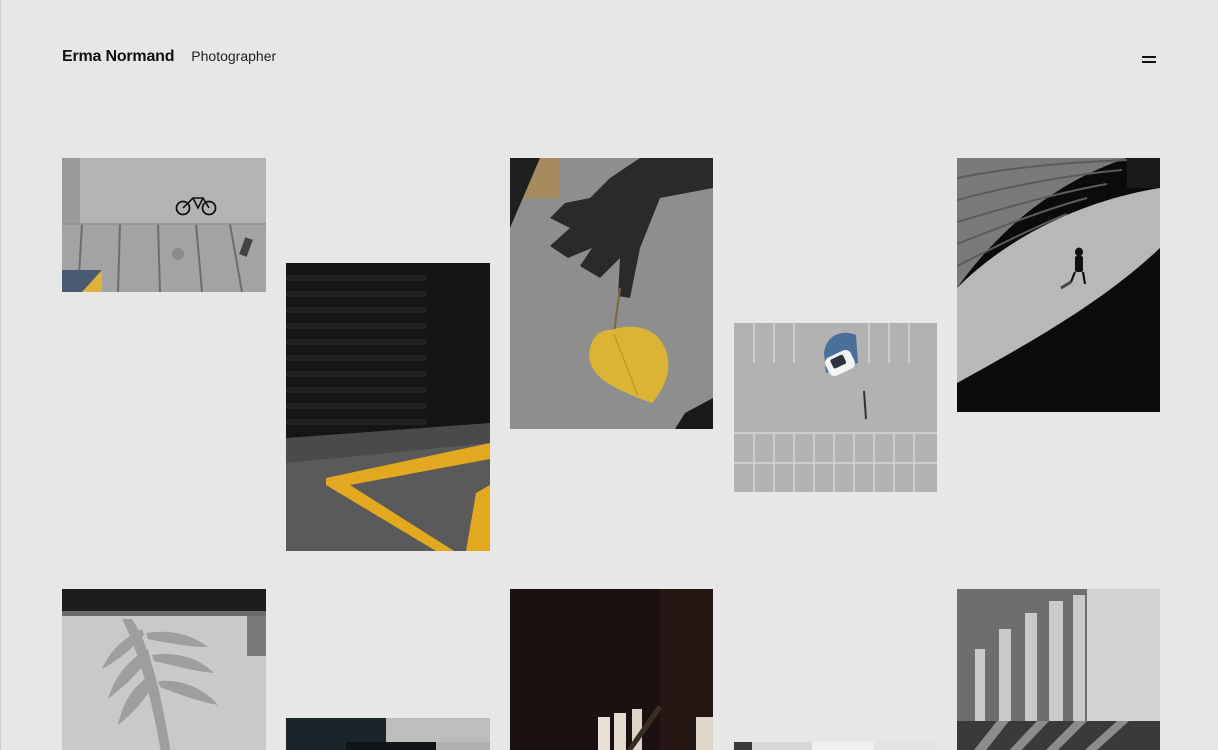 This screenshot has width=1218, height=750. I want to click on white-building-photo-image, so click(835, 746).